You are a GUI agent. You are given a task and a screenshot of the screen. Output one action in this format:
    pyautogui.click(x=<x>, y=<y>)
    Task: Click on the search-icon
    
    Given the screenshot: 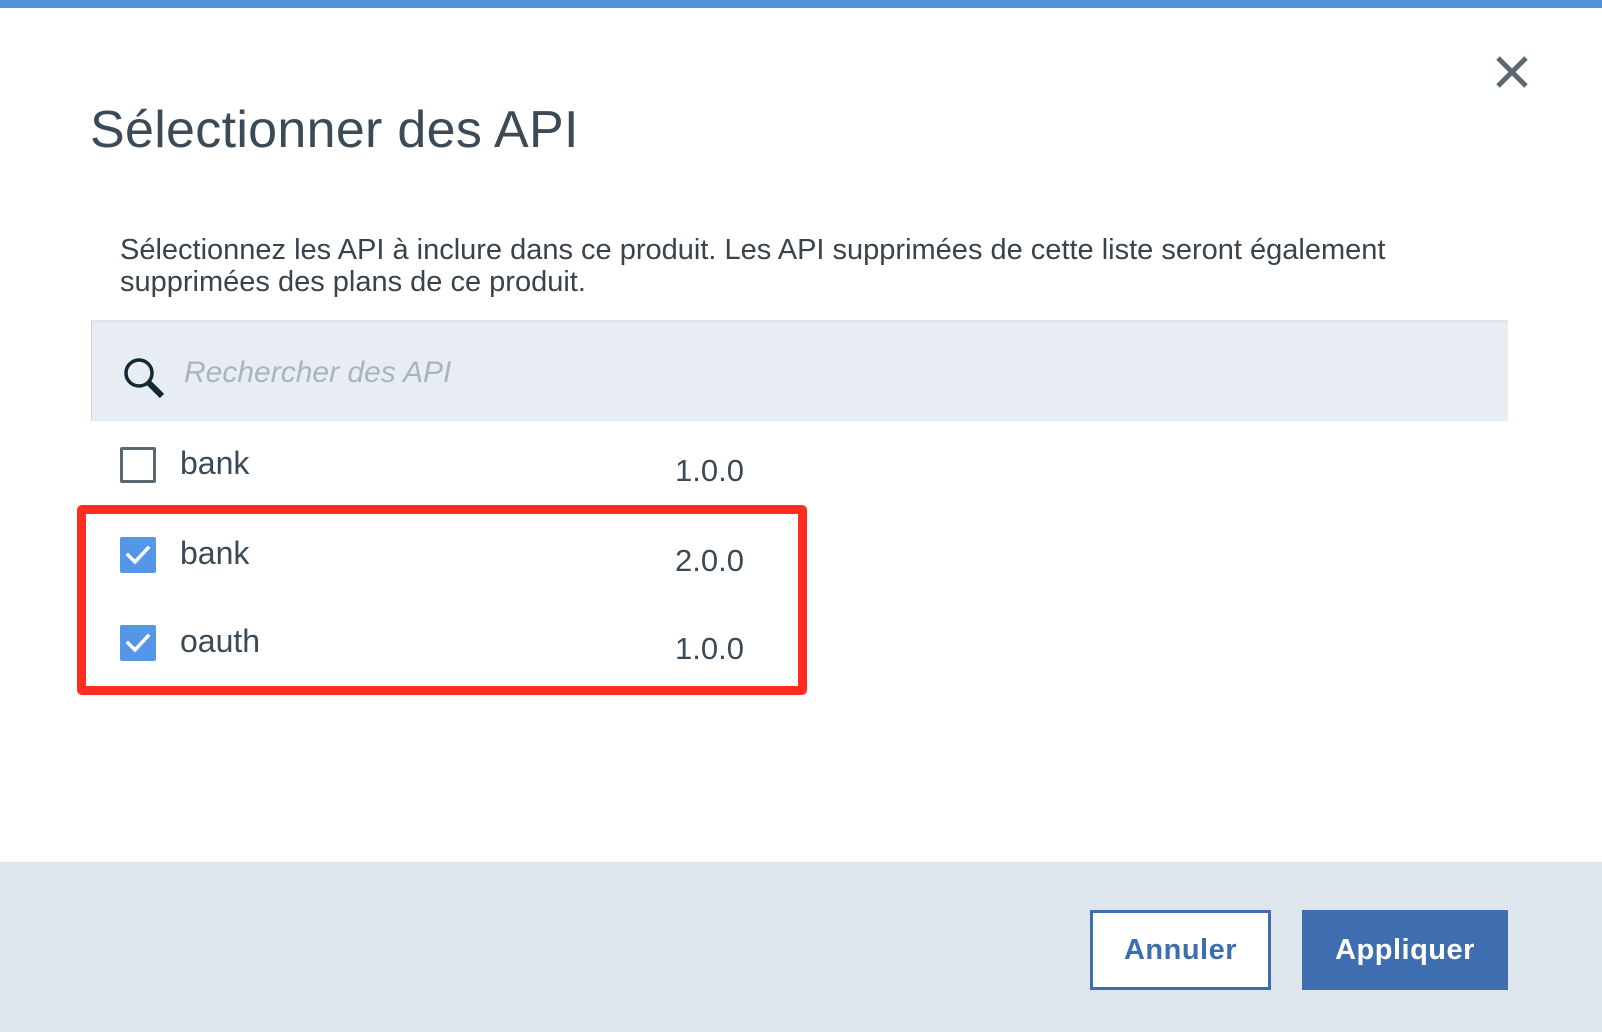 What is the action you would take?
    pyautogui.click(x=144, y=378)
    